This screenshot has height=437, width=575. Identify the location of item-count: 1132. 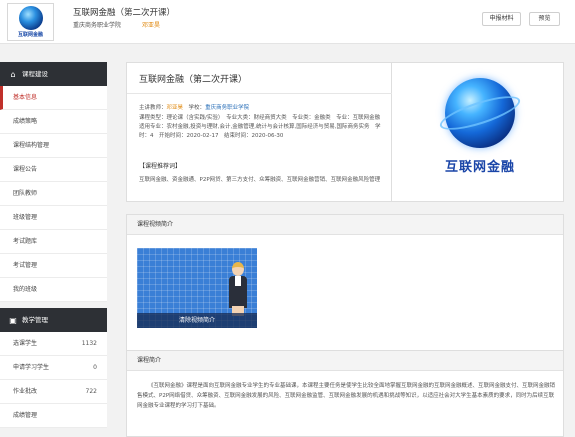
(89, 343).